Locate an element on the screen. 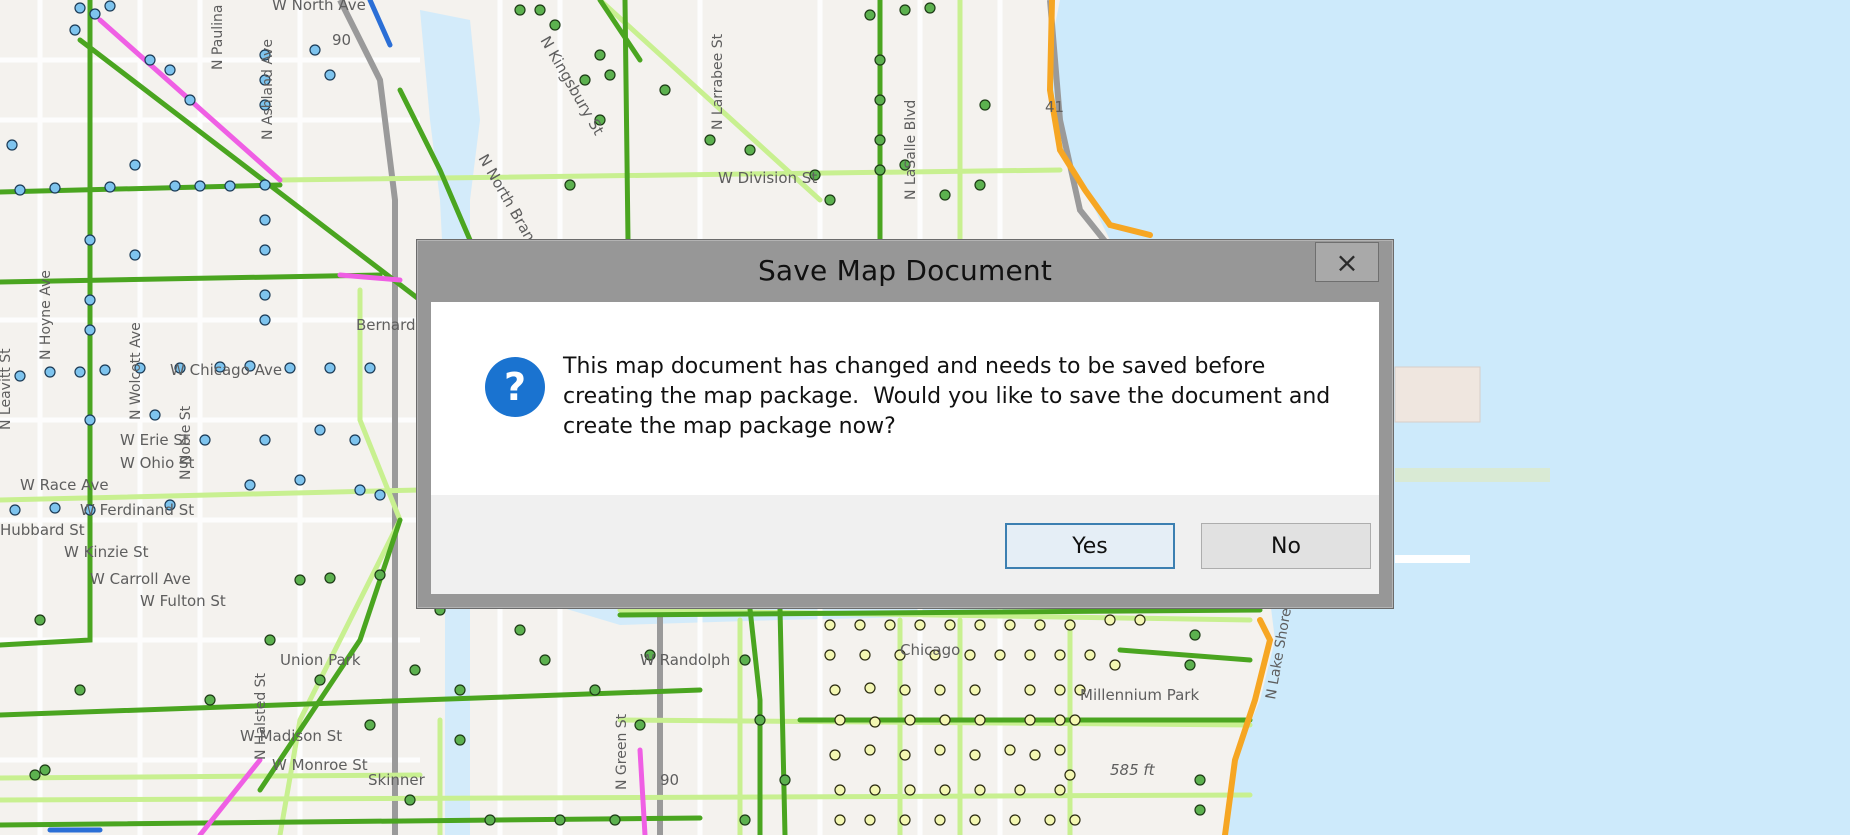 The height and width of the screenshot is (835, 1850). label-n-hoyne-ave: N Hoyne Ave is located at coordinates (46, 315).